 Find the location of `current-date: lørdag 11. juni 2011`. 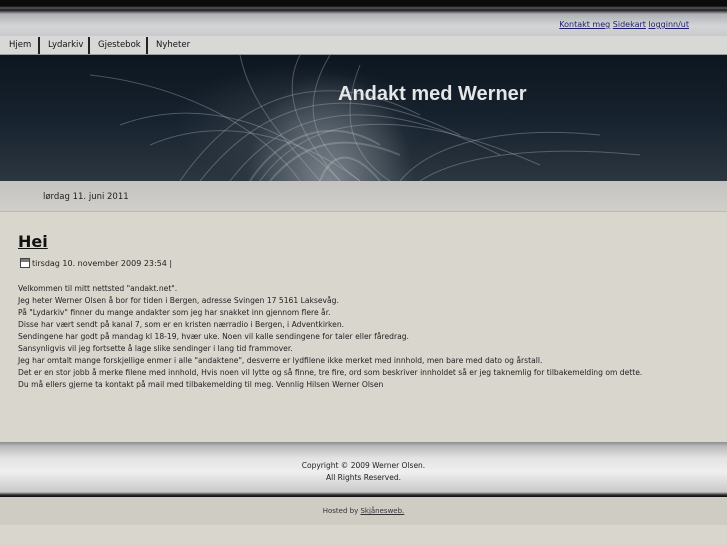

current-date: lørdag 11. juni 2011 is located at coordinates (86, 197).